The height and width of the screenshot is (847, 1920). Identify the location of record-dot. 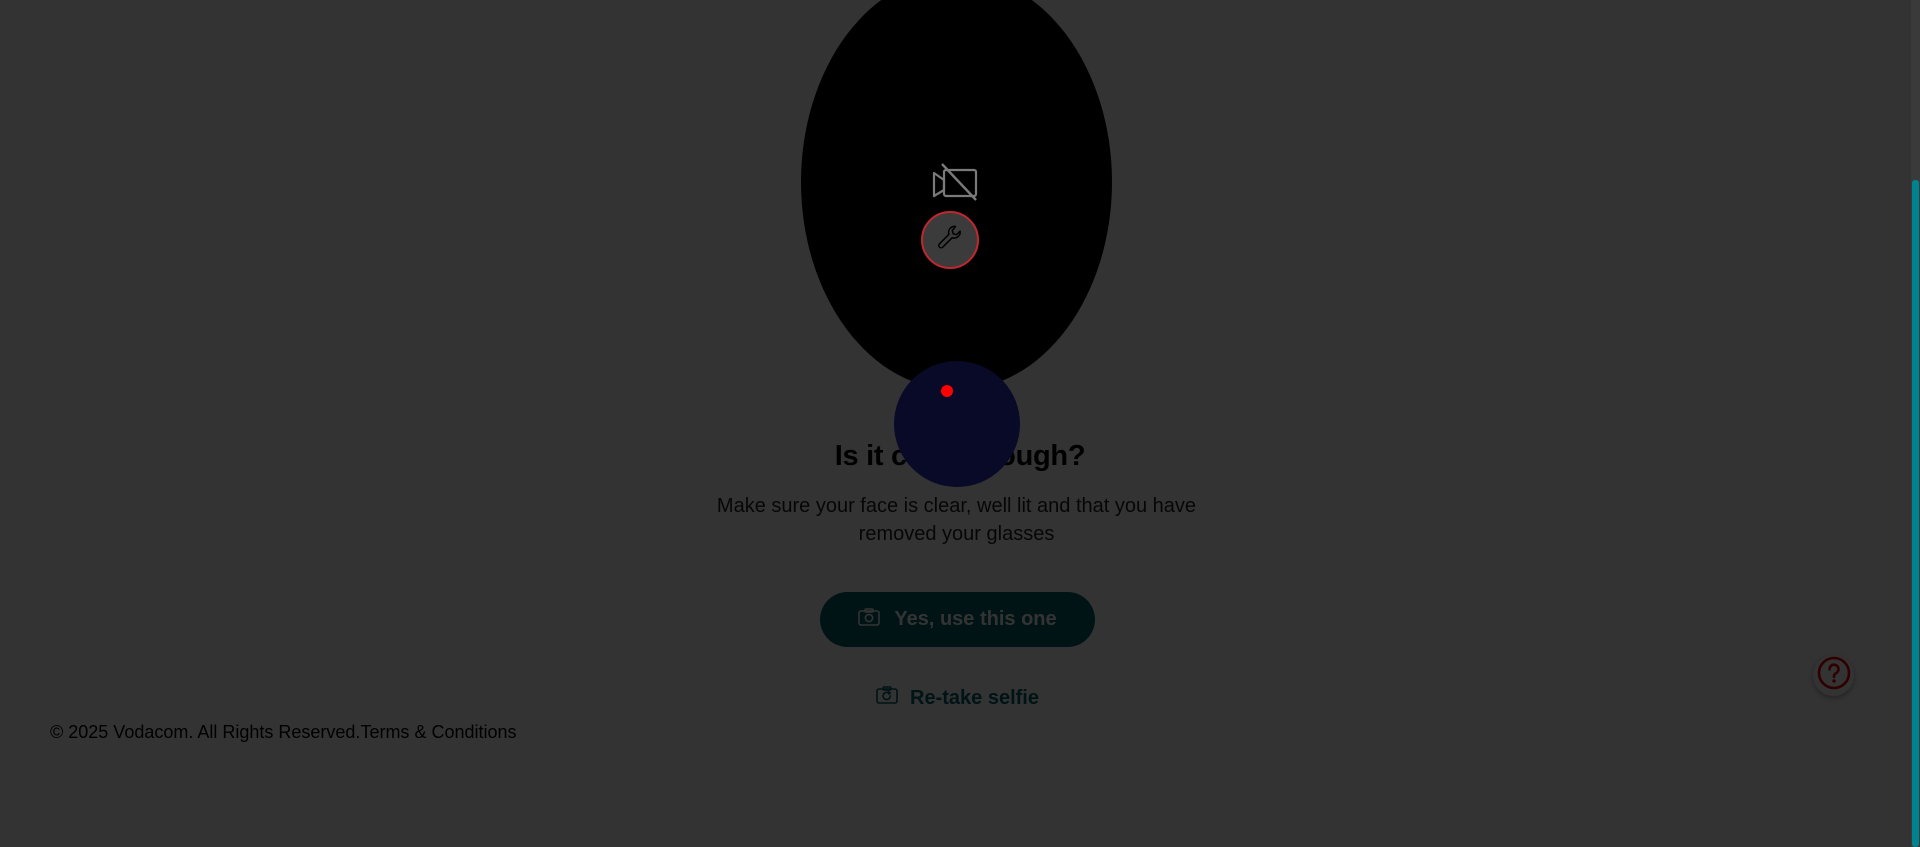
(947, 391).